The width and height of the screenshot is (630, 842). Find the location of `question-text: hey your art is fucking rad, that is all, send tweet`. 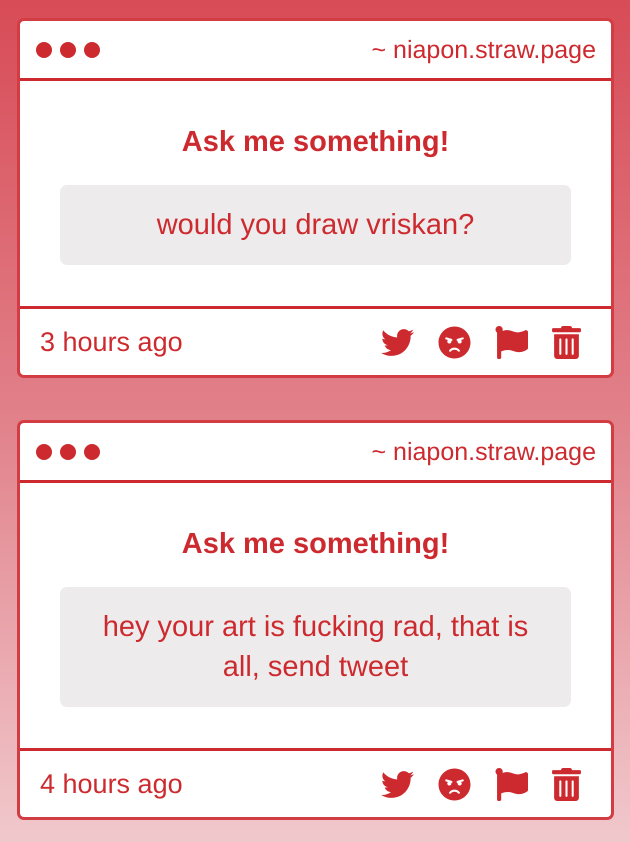

question-text: hey your art is fucking rad, that is all, send tweet is located at coordinates (315, 647).